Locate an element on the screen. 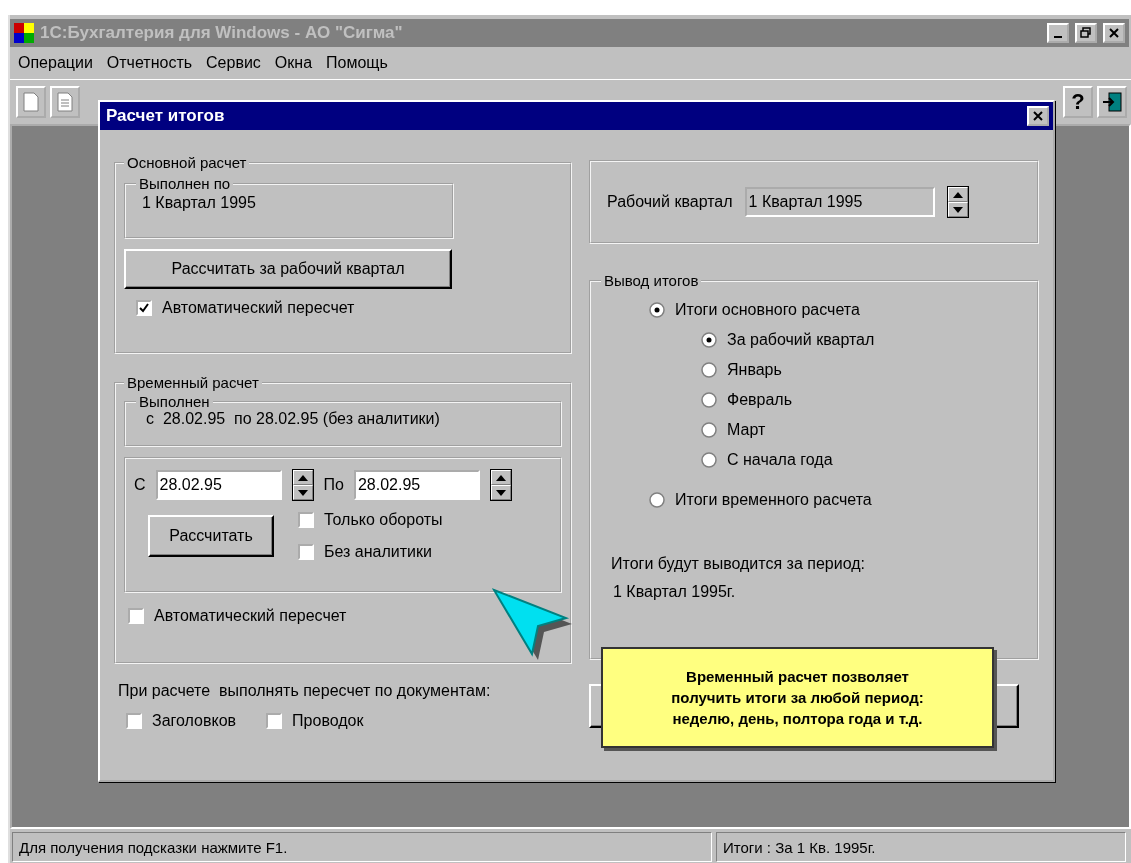 The width and height of the screenshot is (1131, 863). new-document-button is located at coordinates (31, 102).